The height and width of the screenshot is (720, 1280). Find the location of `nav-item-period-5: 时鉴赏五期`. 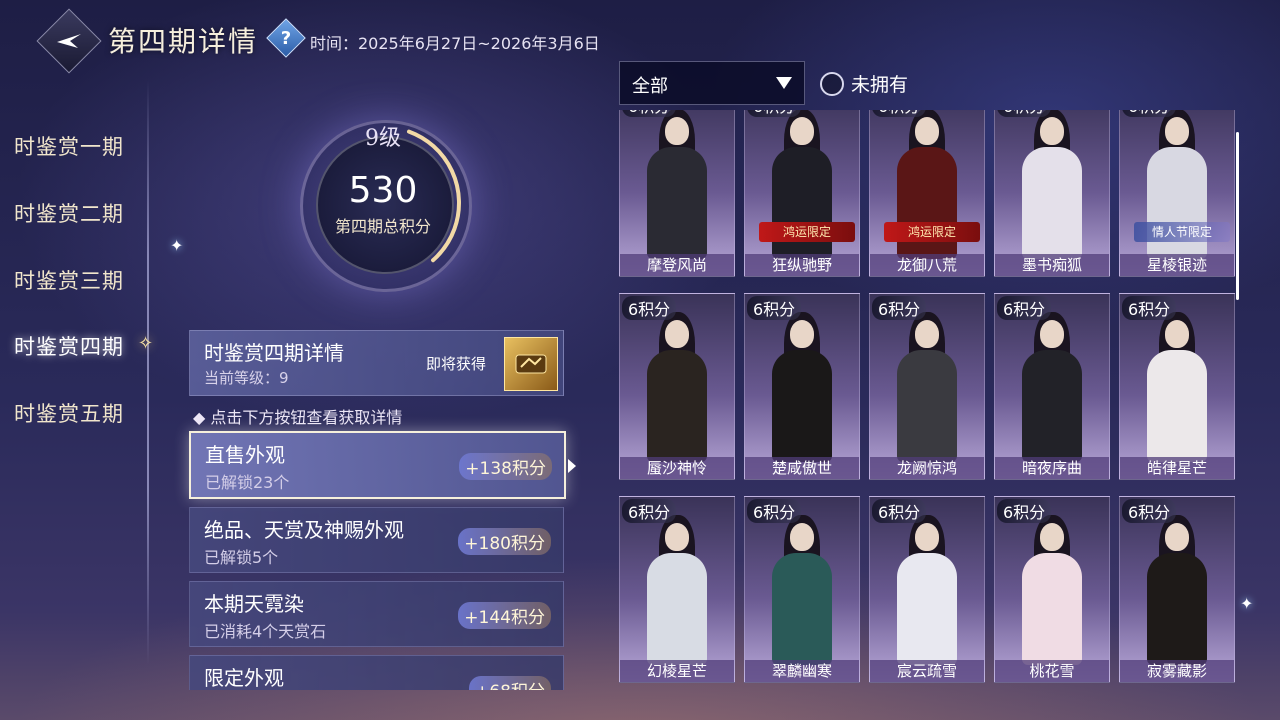

nav-item-period-5: 时鉴赏五期 is located at coordinates (69, 413).